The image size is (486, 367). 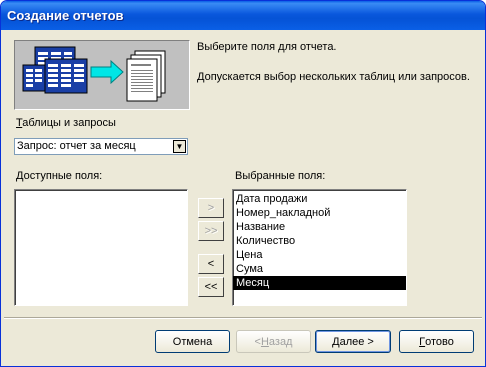 I want to click on next-button: Далее >, so click(x=353, y=341).